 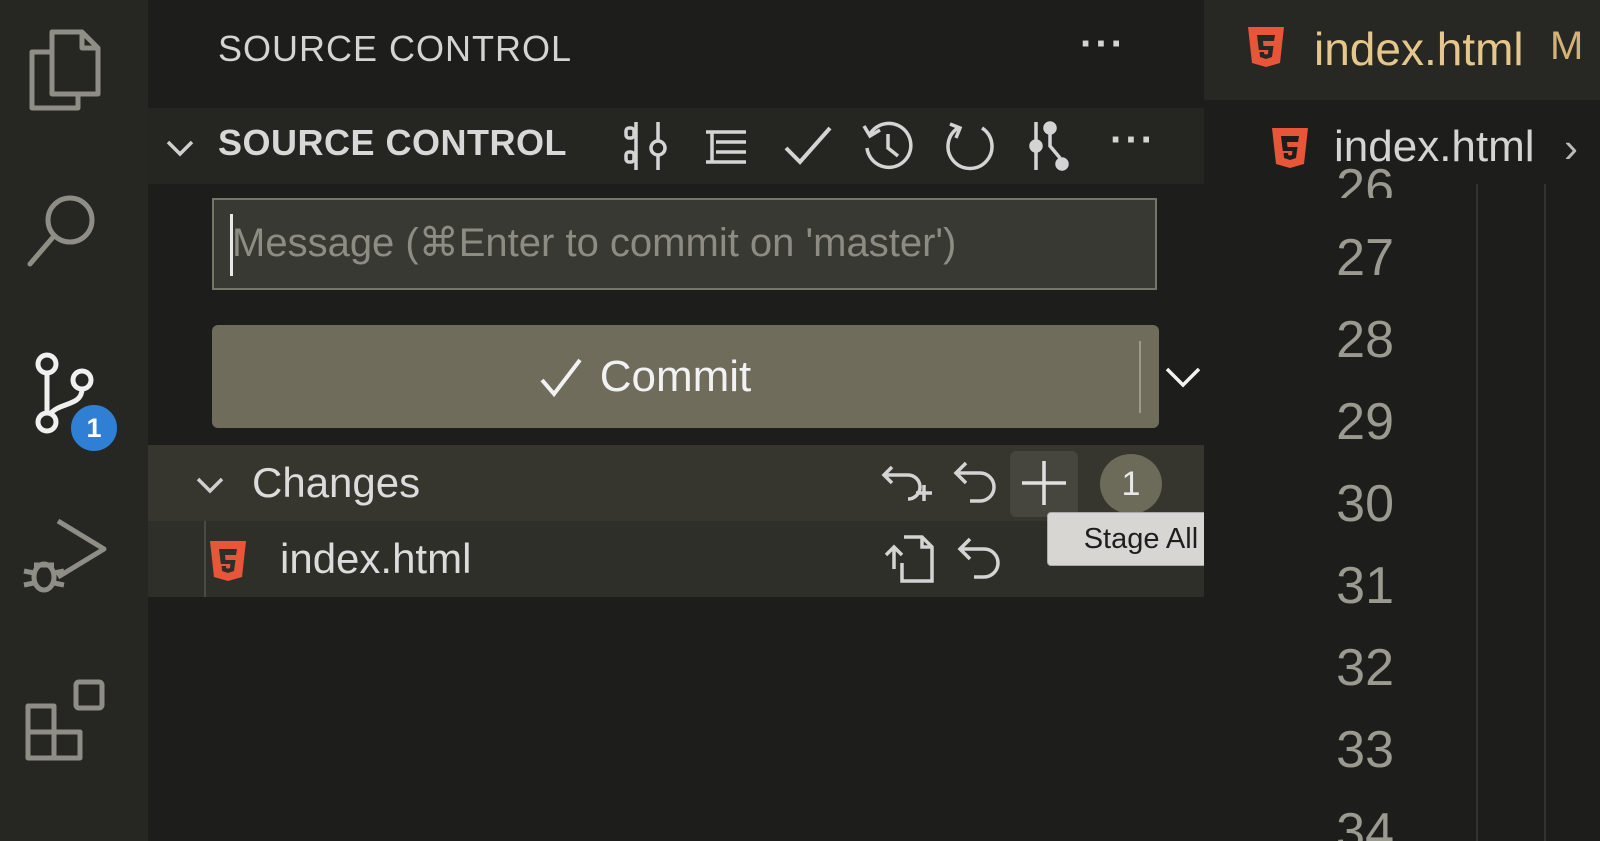 I want to click on editor-tab-bar: index.html M, so click(x=1402, y=50).